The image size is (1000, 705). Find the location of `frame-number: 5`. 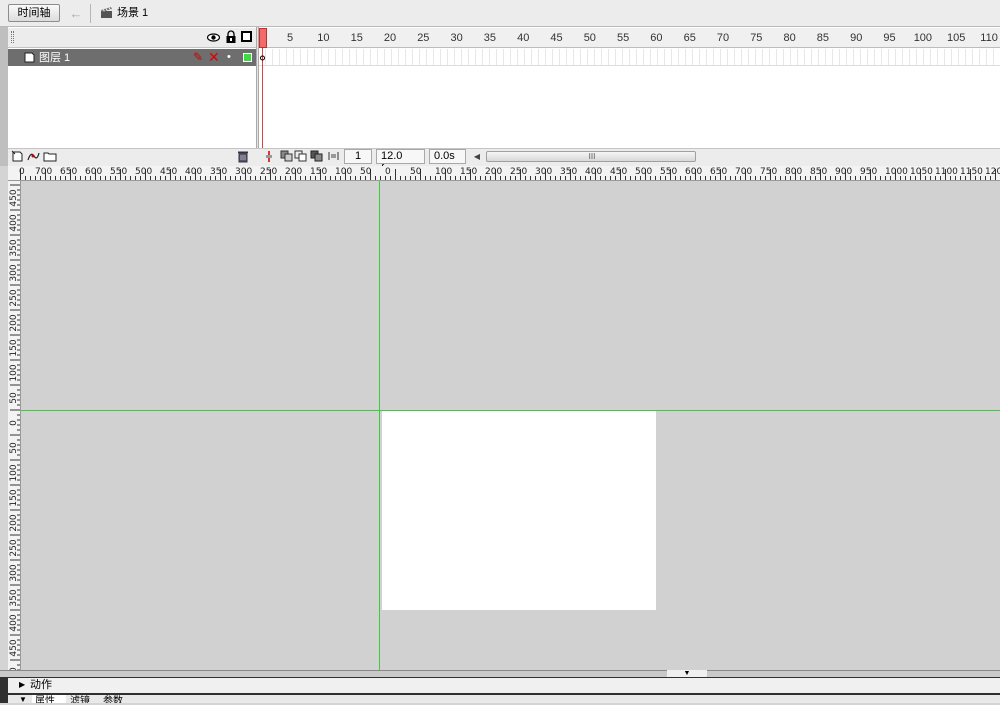

frame-number: 5 is located at coordinates (290, 38).